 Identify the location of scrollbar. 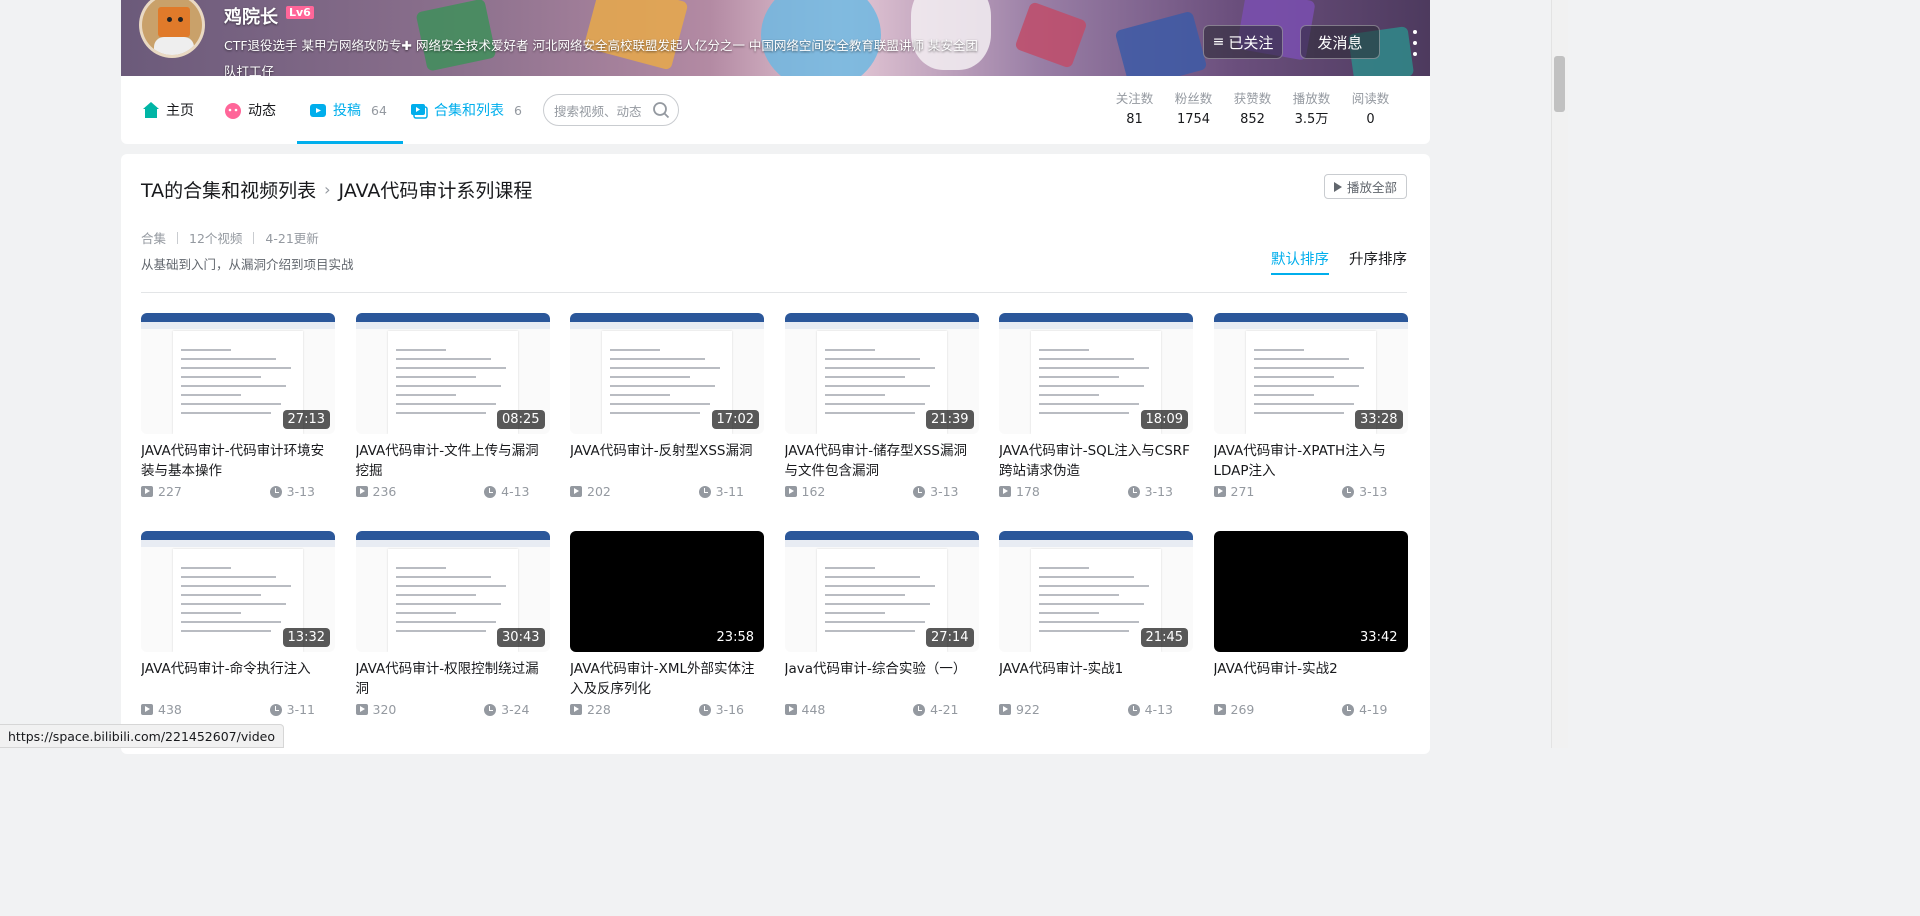
(1559, 374).